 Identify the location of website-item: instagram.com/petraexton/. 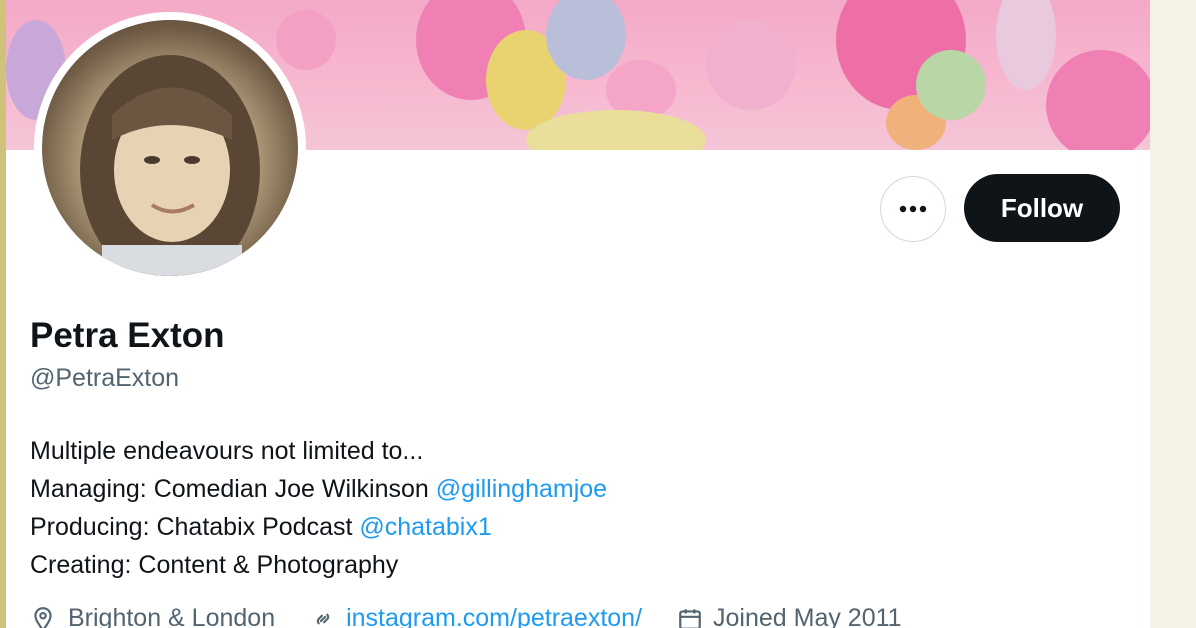
(476, 616).